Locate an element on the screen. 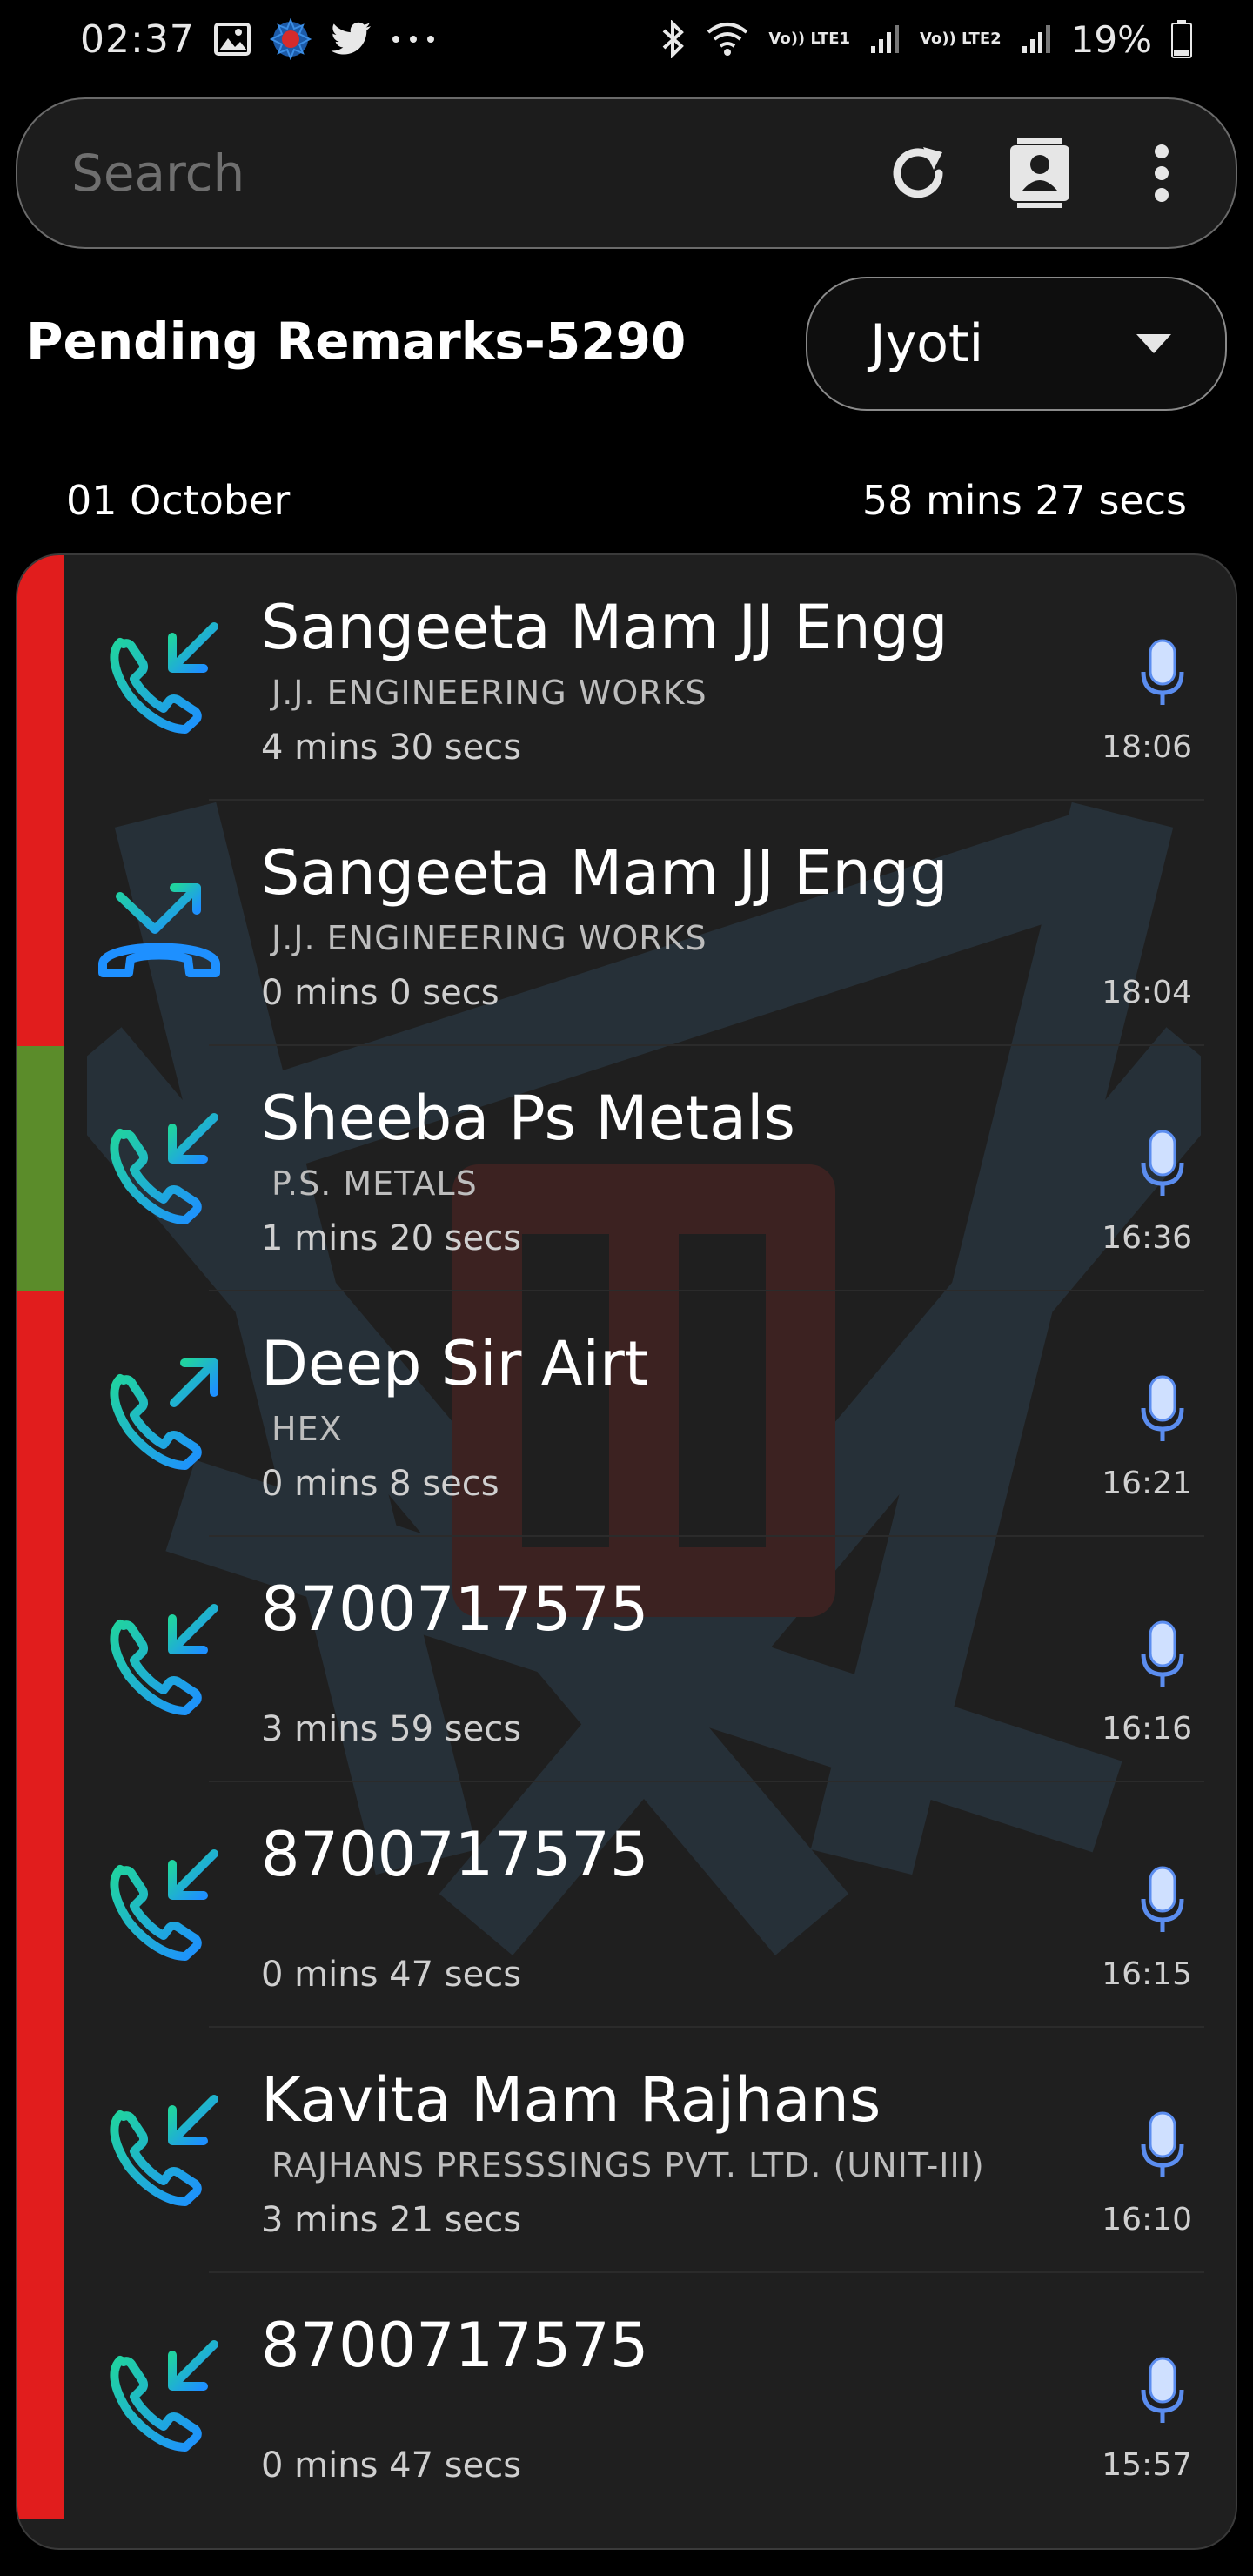 The height and width of the screenshot is (2576, 1253). date-label: 01 October is located at coordinates (178, 501).